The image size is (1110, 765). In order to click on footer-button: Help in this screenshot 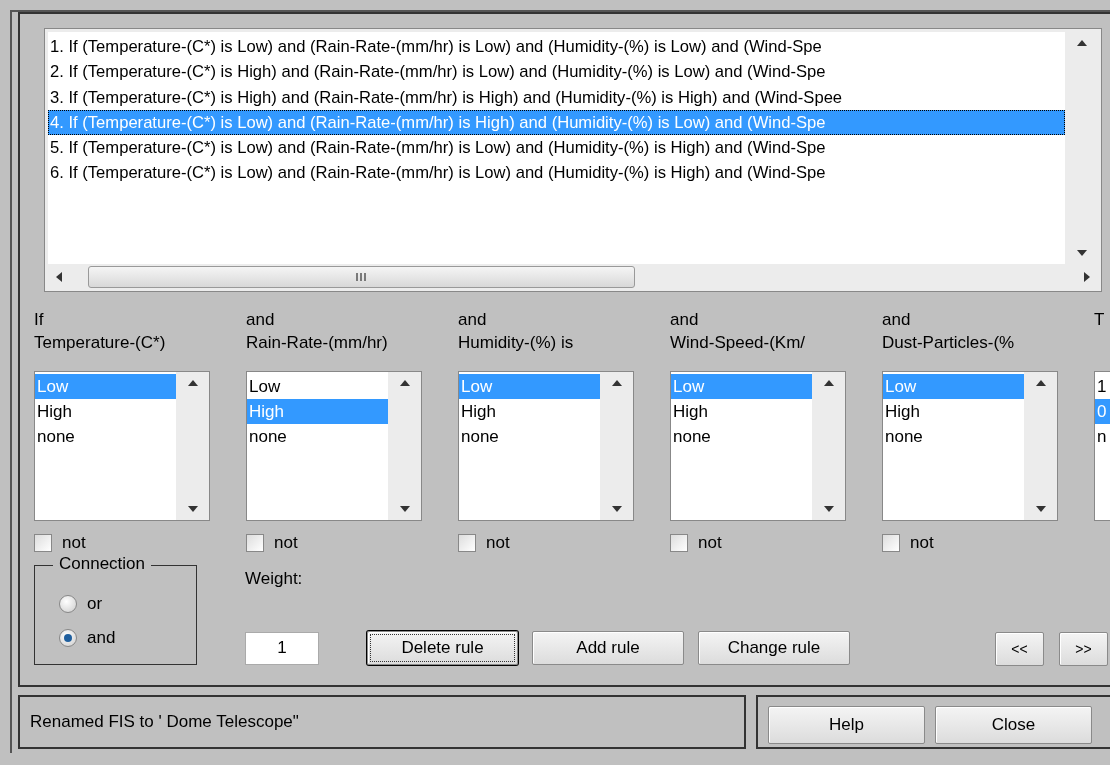, I will do `click(846, 725)`.